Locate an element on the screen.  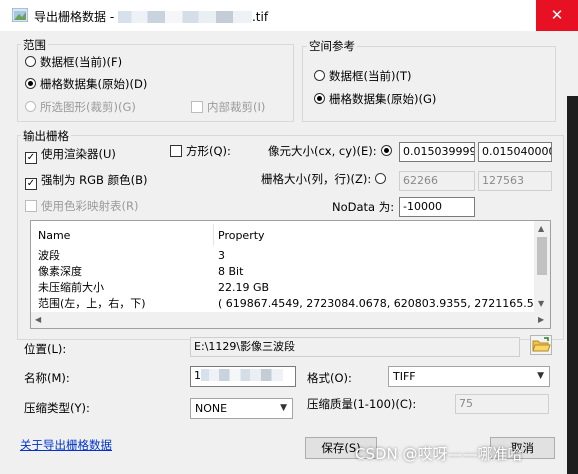
cell-value: 8 Bit is located at coordinates (231, 271).